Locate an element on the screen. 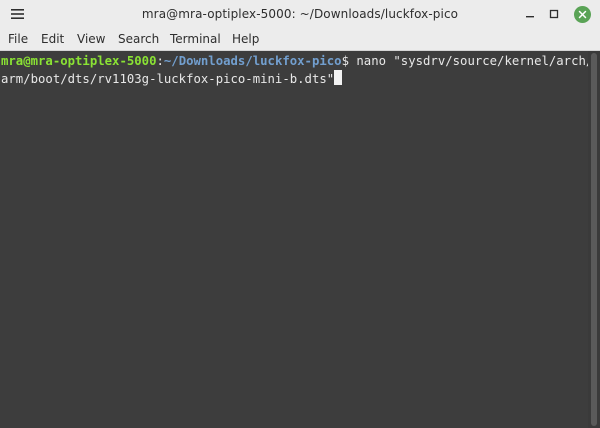  main-menu-button is located at coordinates (18, 14).